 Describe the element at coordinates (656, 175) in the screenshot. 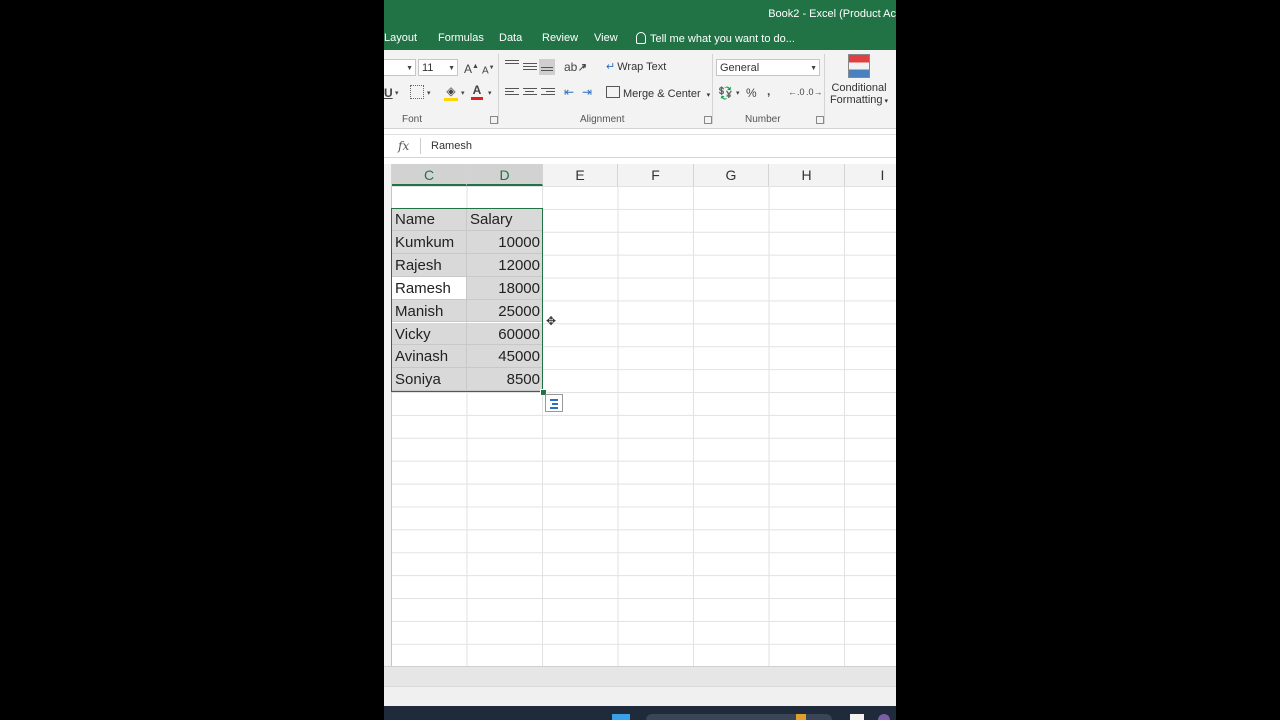

I see `column-header-f: F` at that location.